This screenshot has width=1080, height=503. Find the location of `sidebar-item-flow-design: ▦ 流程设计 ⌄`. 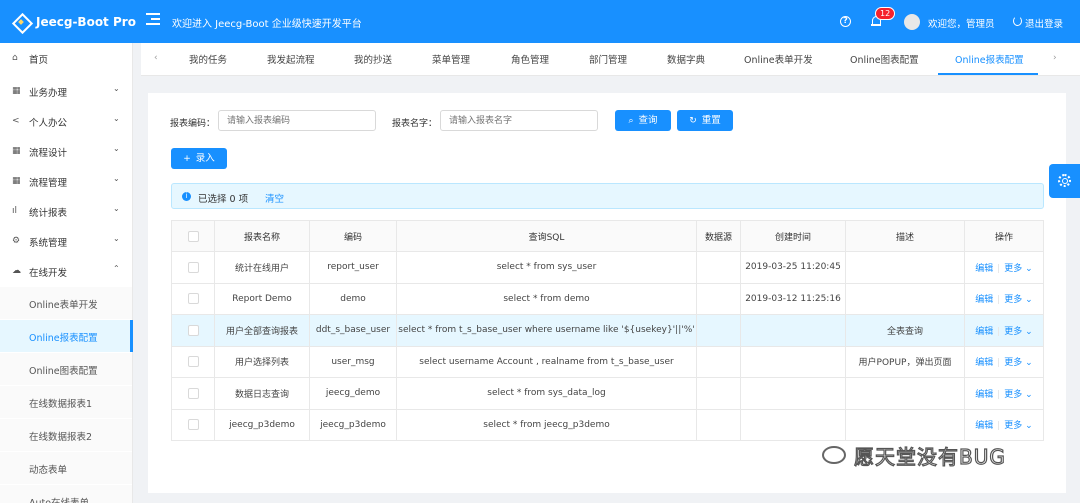

sidebar-item-flow-design: ▦ 流程设计 ⌄ is located at coordinates (66, 151).